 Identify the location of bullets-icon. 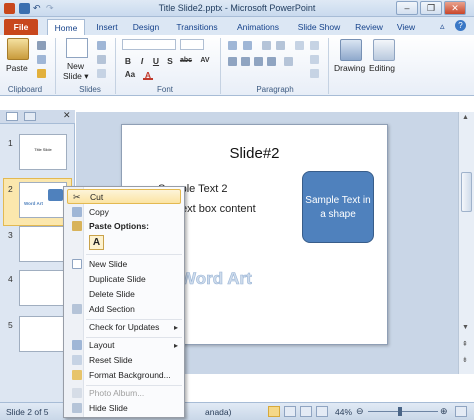
(232, 45).